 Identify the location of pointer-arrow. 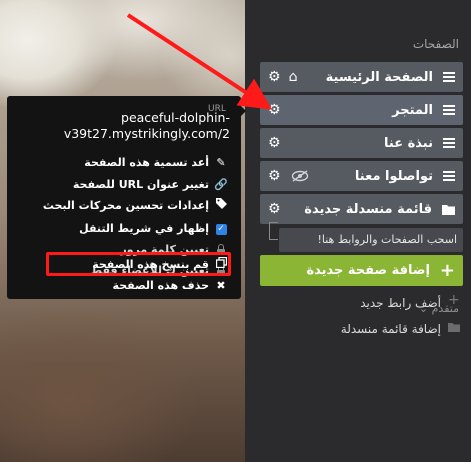
(199, 61).